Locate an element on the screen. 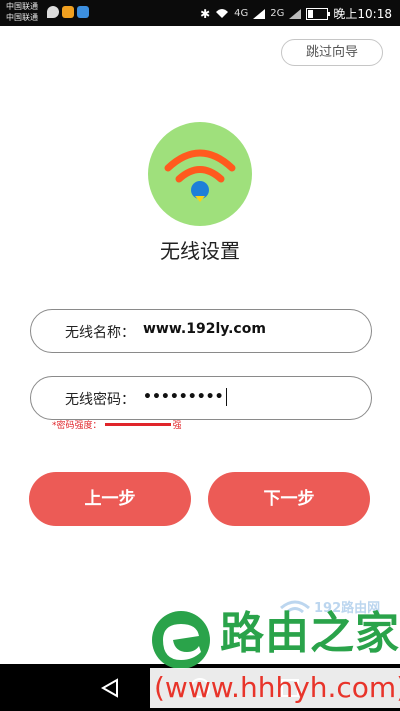 The height and width of the screenshot is (711, 400). password-field: 无线密码： ••••••••• is located at coordinates (201, 398).